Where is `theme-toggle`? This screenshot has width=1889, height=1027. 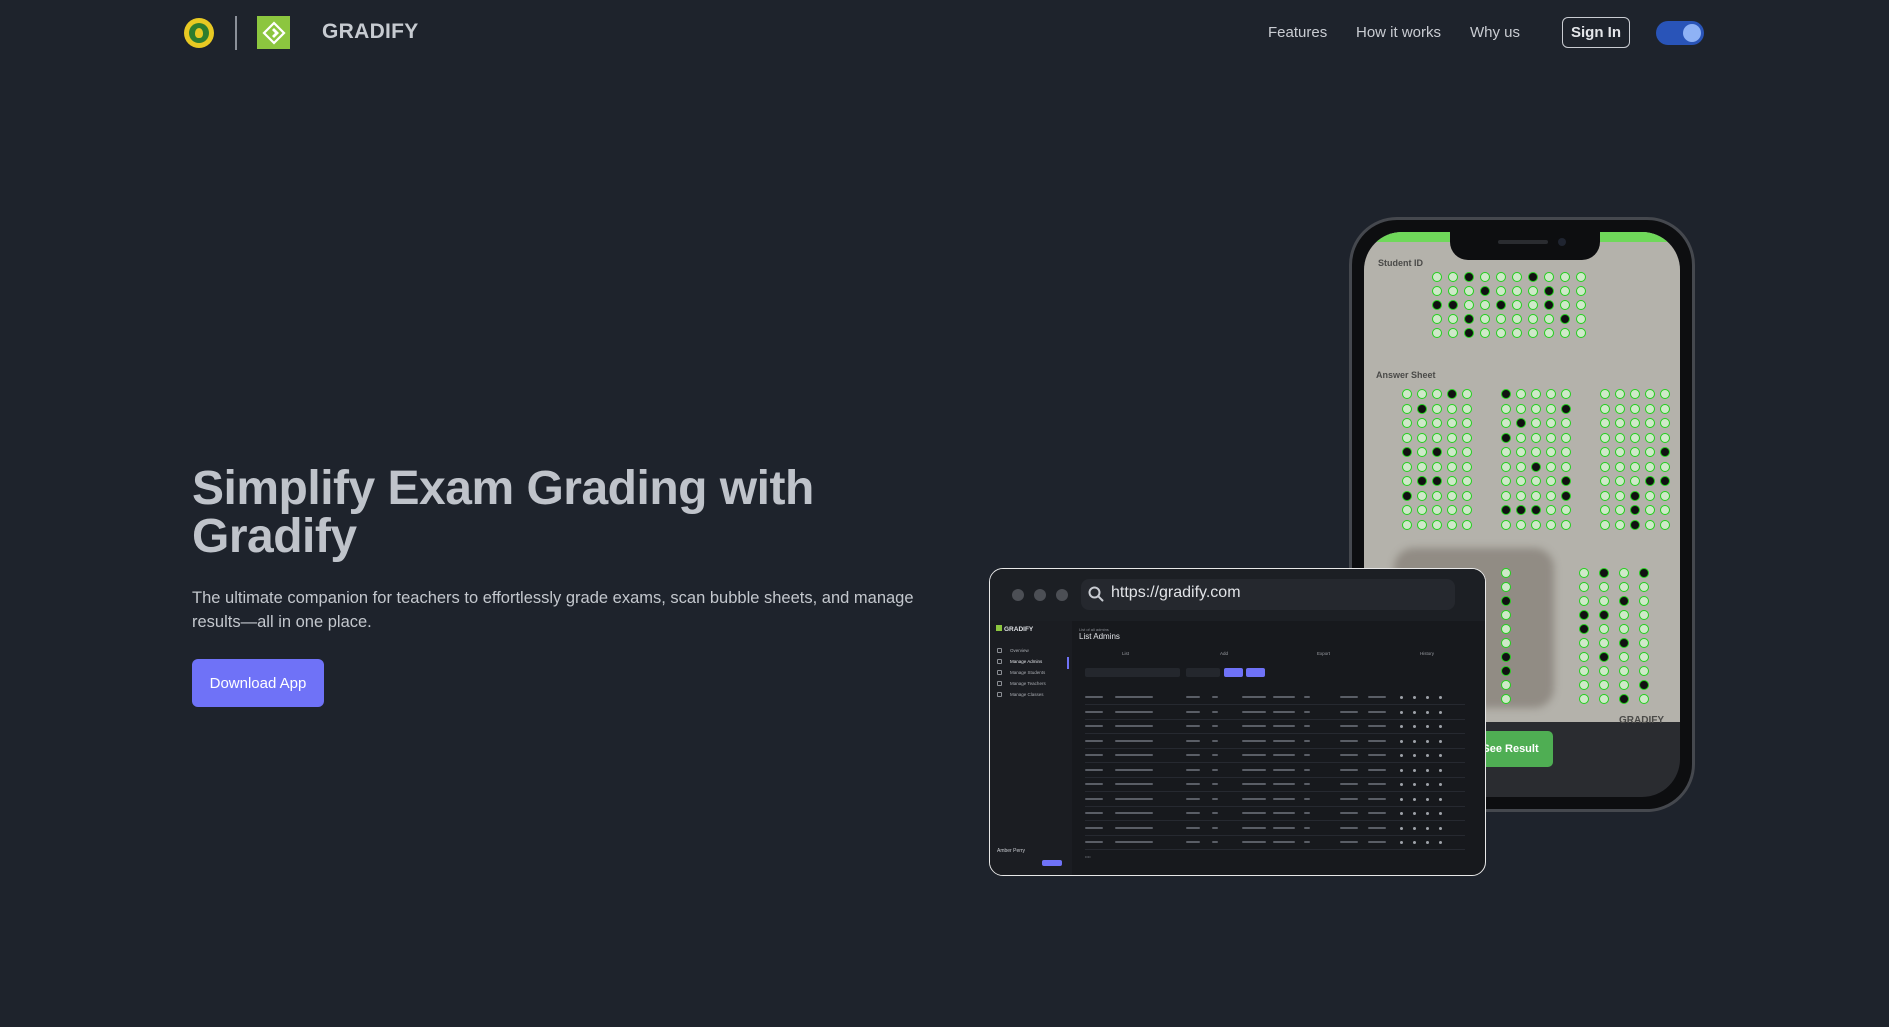 theme-toggle is located at coordinates (1680, 33).